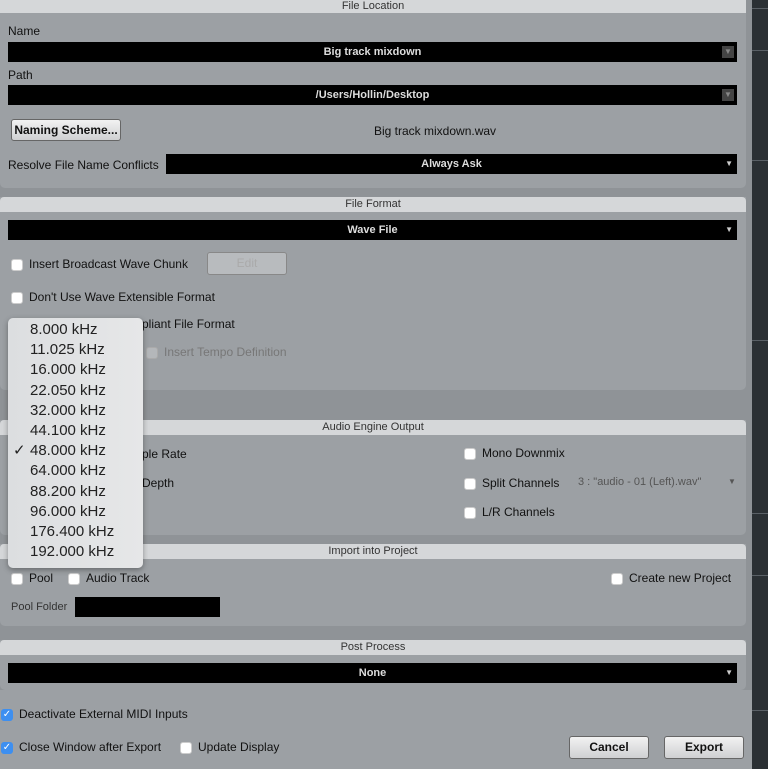  Describe the element at coordinates (373, 647) in the screenshot. I see `post-process-header: Post Process` at that location.